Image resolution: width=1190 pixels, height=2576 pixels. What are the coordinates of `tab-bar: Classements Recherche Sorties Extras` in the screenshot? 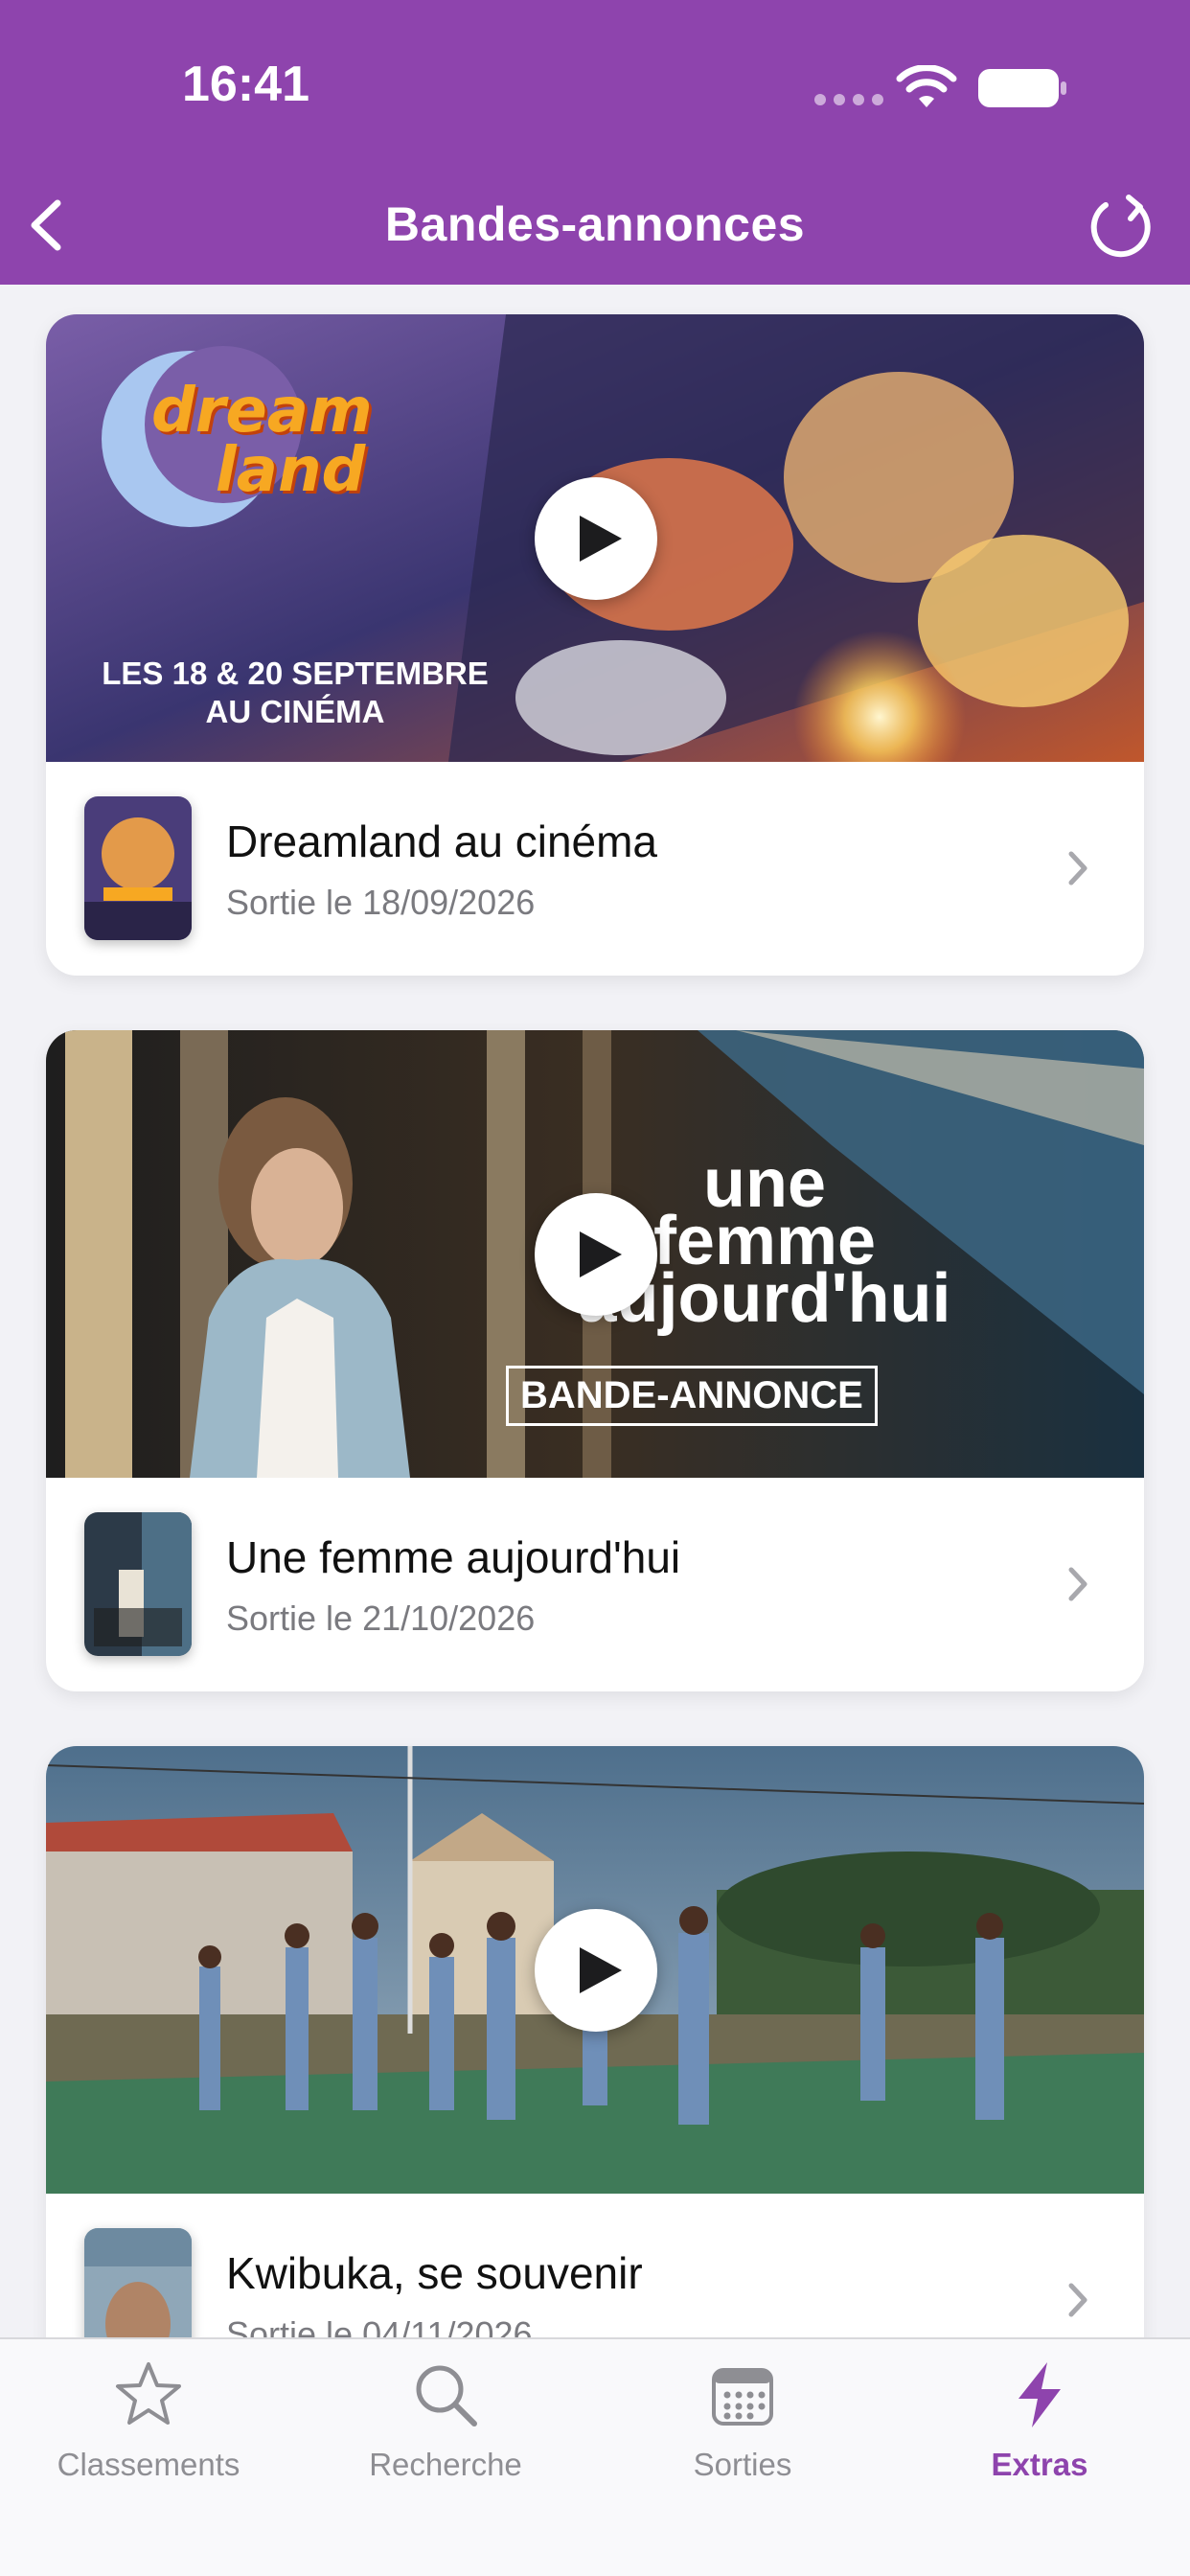 It's located at (595, 2456).